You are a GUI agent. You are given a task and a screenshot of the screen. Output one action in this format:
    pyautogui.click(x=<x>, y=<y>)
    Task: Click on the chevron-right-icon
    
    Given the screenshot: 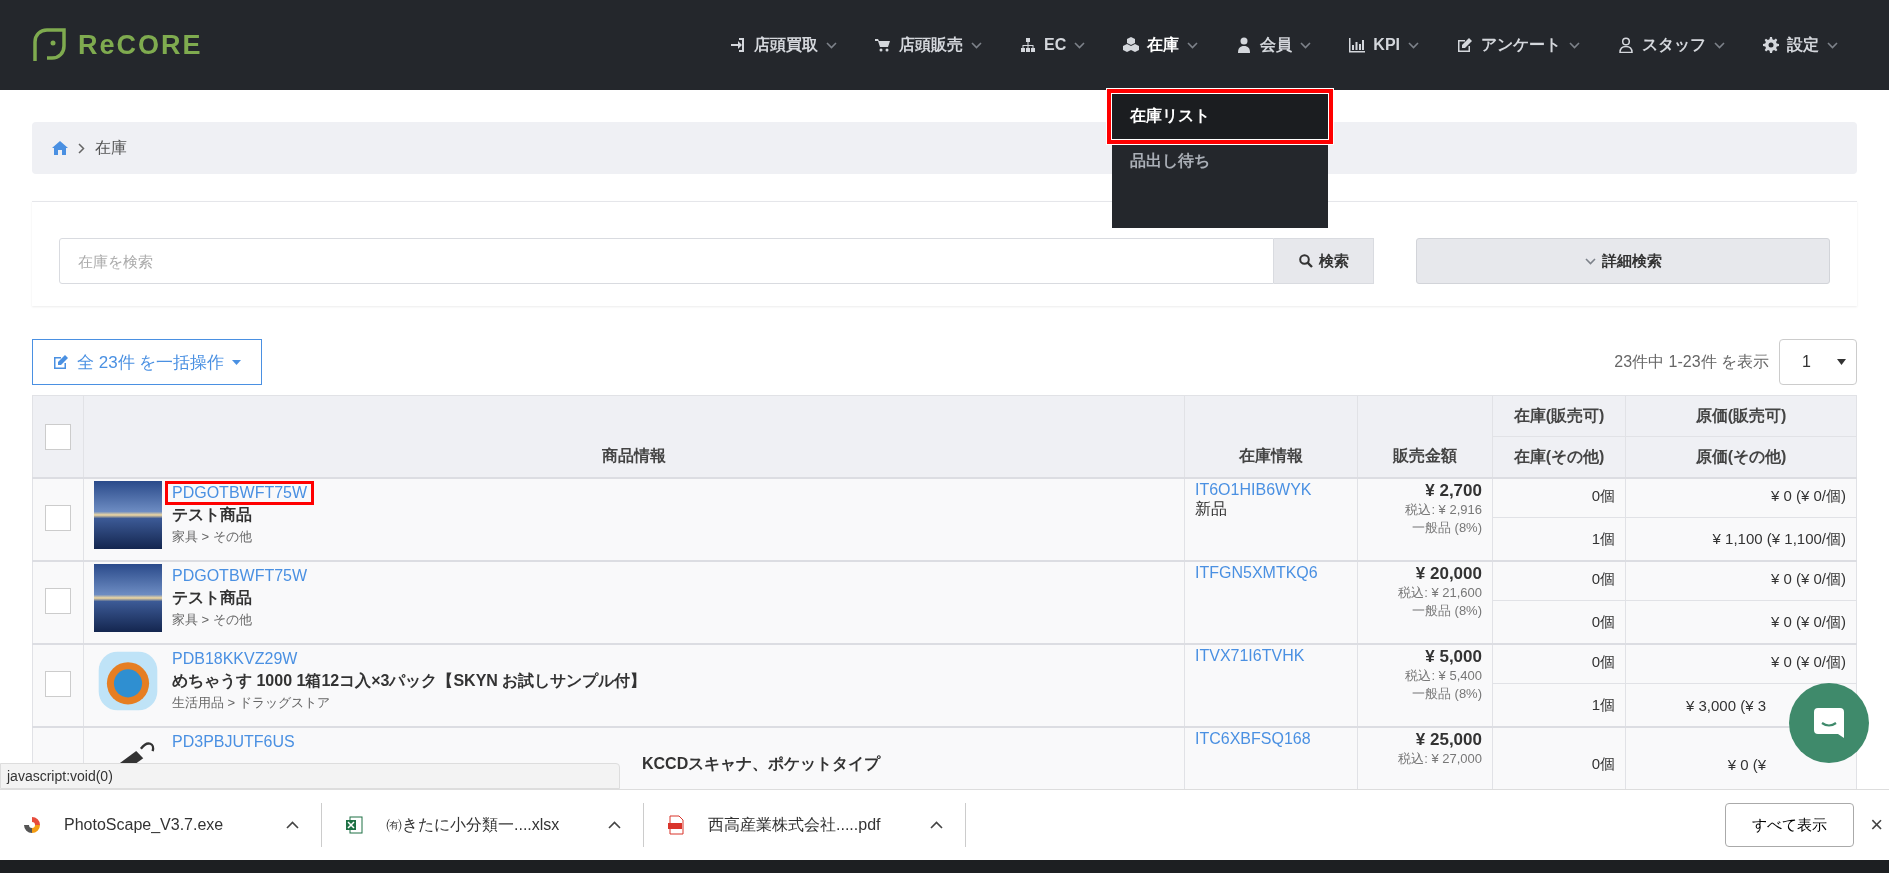 What is the action you would take?
    pyautogui.click(x=81, y=148)
    